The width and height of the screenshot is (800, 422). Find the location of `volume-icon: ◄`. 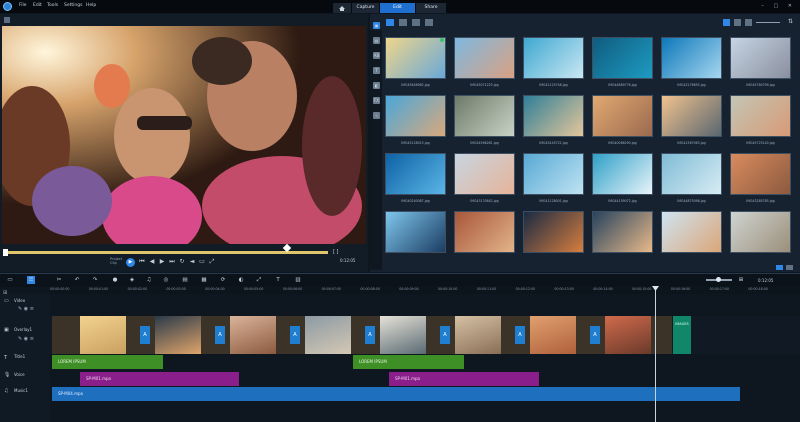

volume-icon: ◄ is located at coordinates (192, 261).